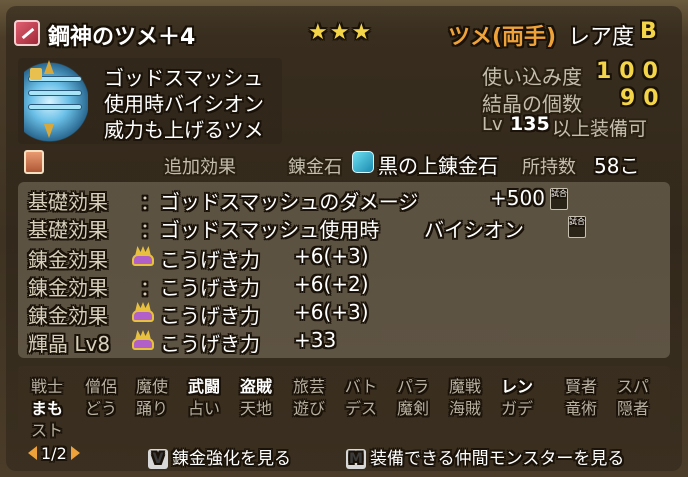  I want to click on star-rating: ★★★, so click(341, 32).